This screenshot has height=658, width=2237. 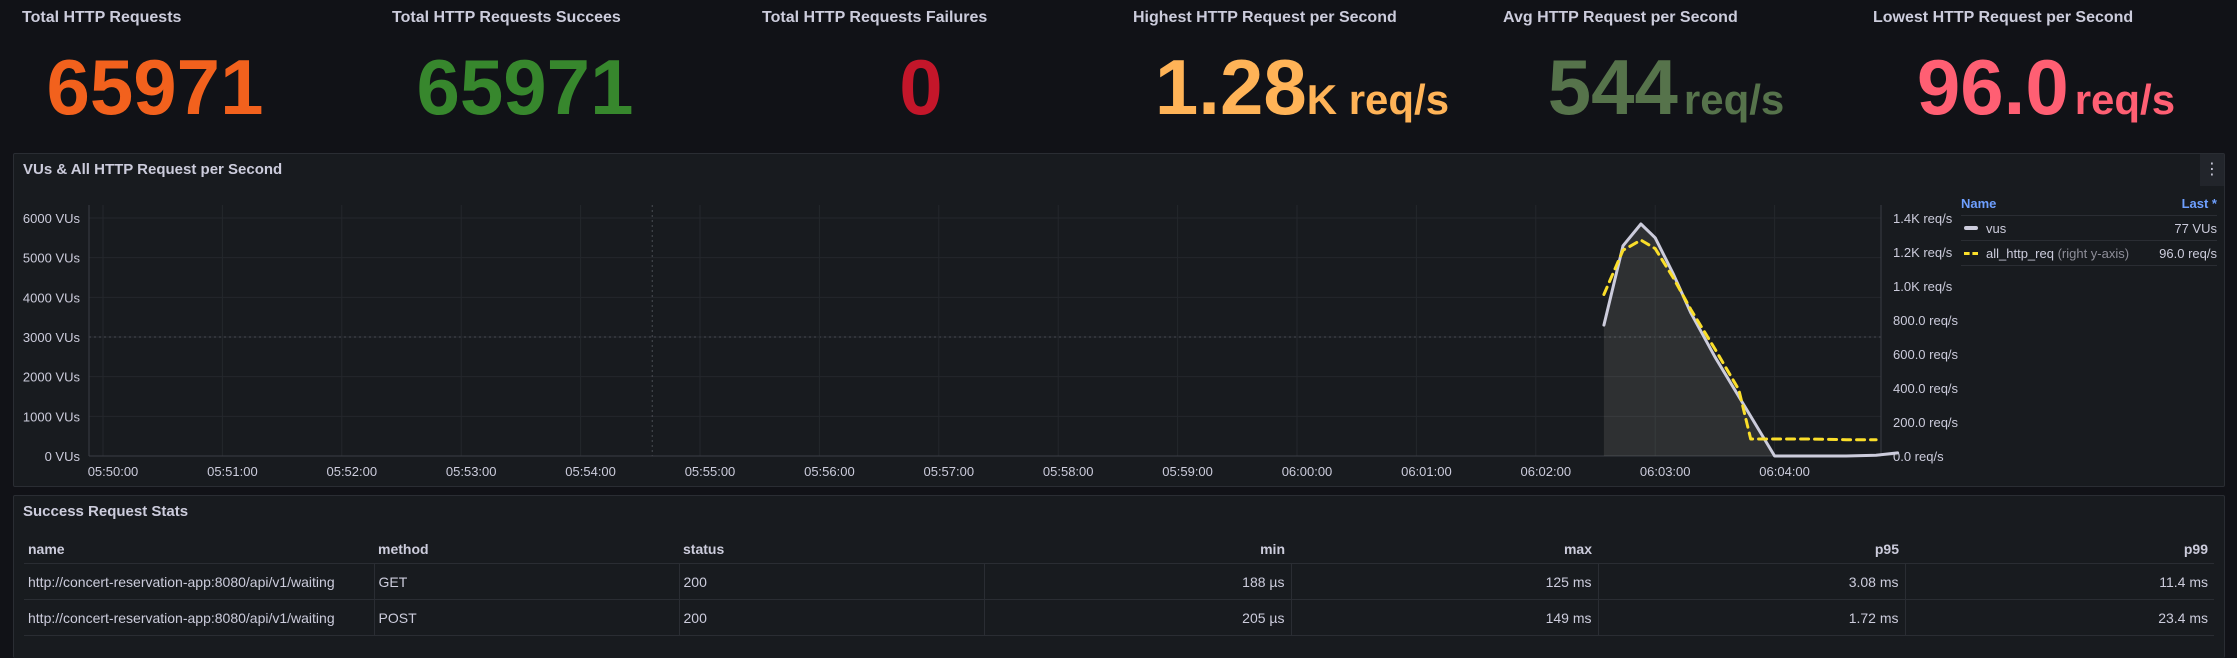 What do you see at coordinates (1230, 87) in the screenshot?
I see `stat-number: 1.28` at bounding box center [1230, 87].